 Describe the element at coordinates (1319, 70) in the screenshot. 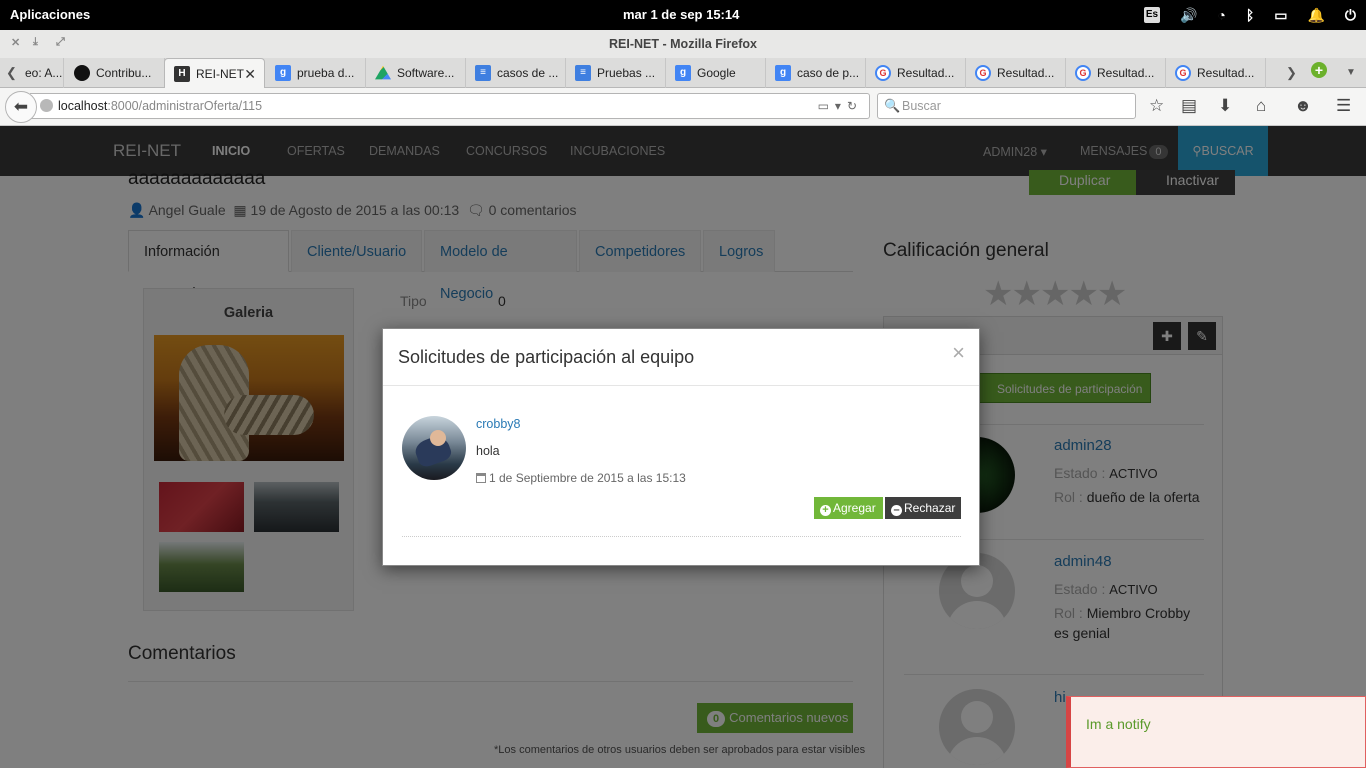

I see `new-tab-icon: +` at that location.